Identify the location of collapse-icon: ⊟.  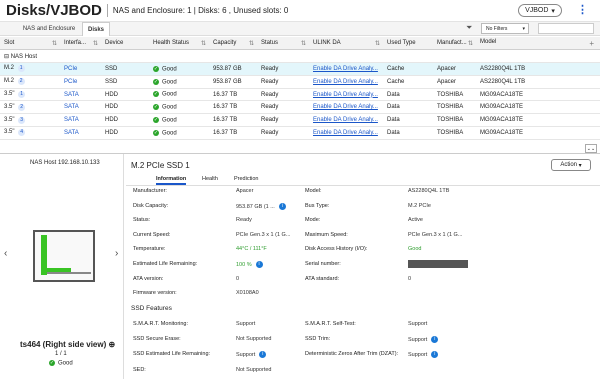
(6, 57).